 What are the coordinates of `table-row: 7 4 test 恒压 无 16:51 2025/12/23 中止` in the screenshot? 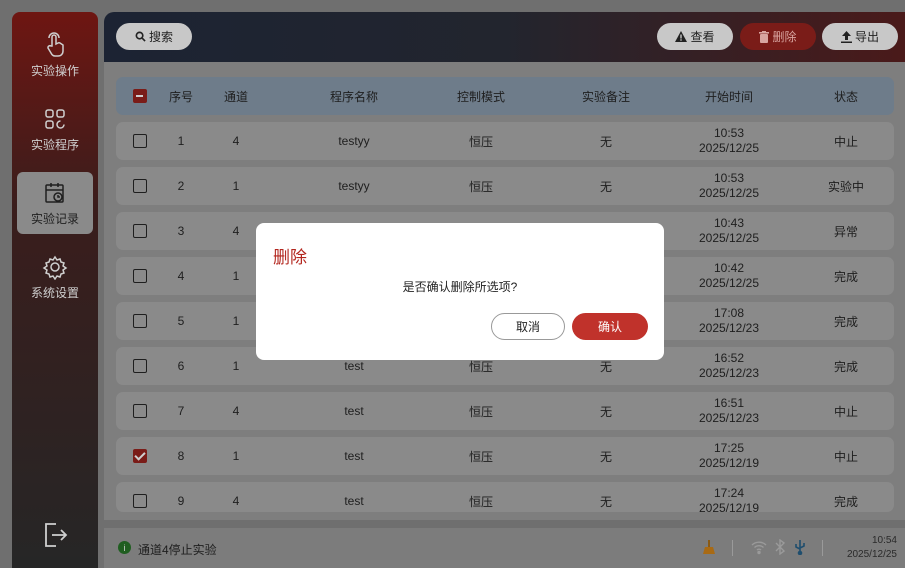 It's located at (505, 411).